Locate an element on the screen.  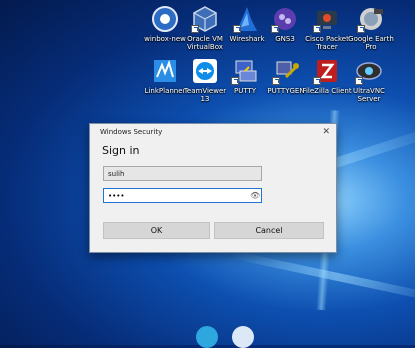
cancel-button: Cancel is located at coordinates (269, 230).